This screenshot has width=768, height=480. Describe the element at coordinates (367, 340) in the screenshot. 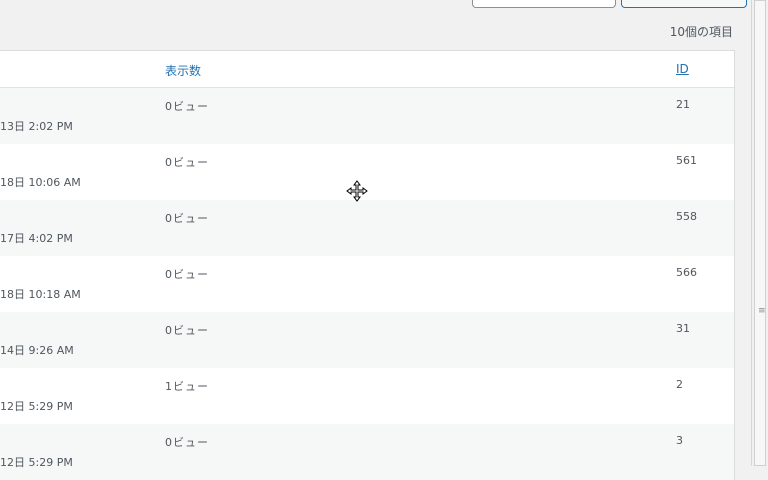

I see `table-row: 14日 9:26 AM 0ビュー 31` at that location.